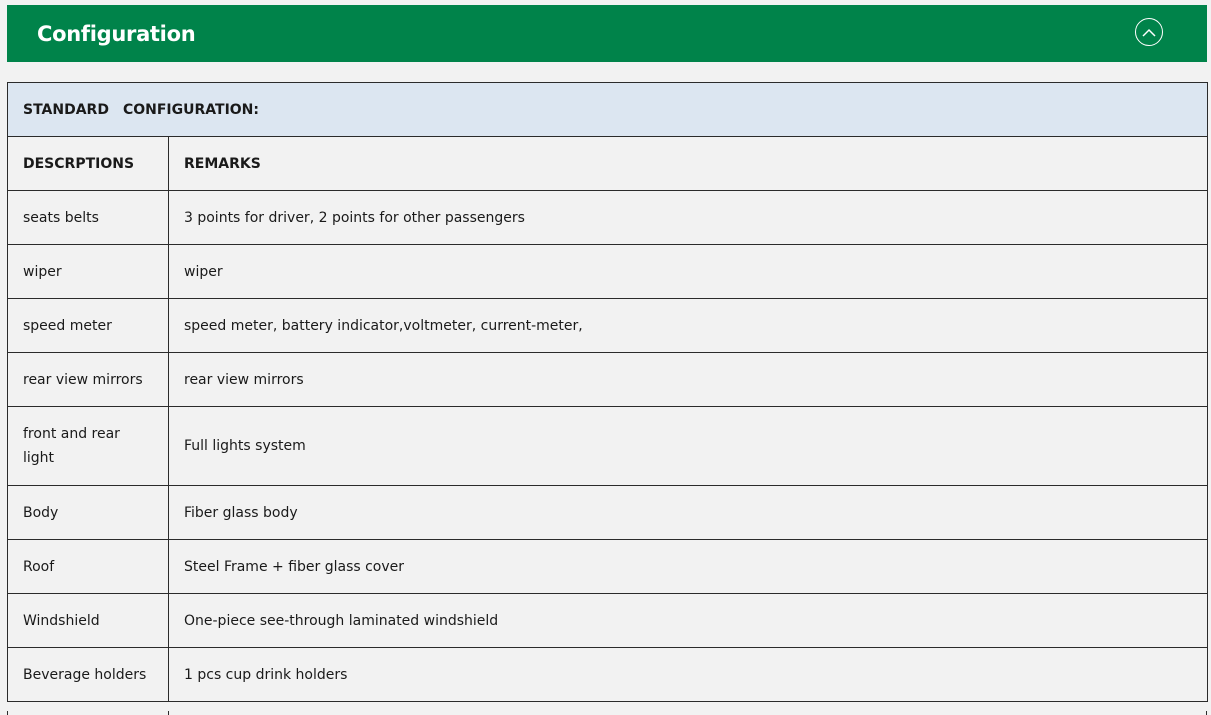  Describe the element at coordinates (688, 163) in the screenshot. I see `column-header-remarks: REMARKS` at that location.